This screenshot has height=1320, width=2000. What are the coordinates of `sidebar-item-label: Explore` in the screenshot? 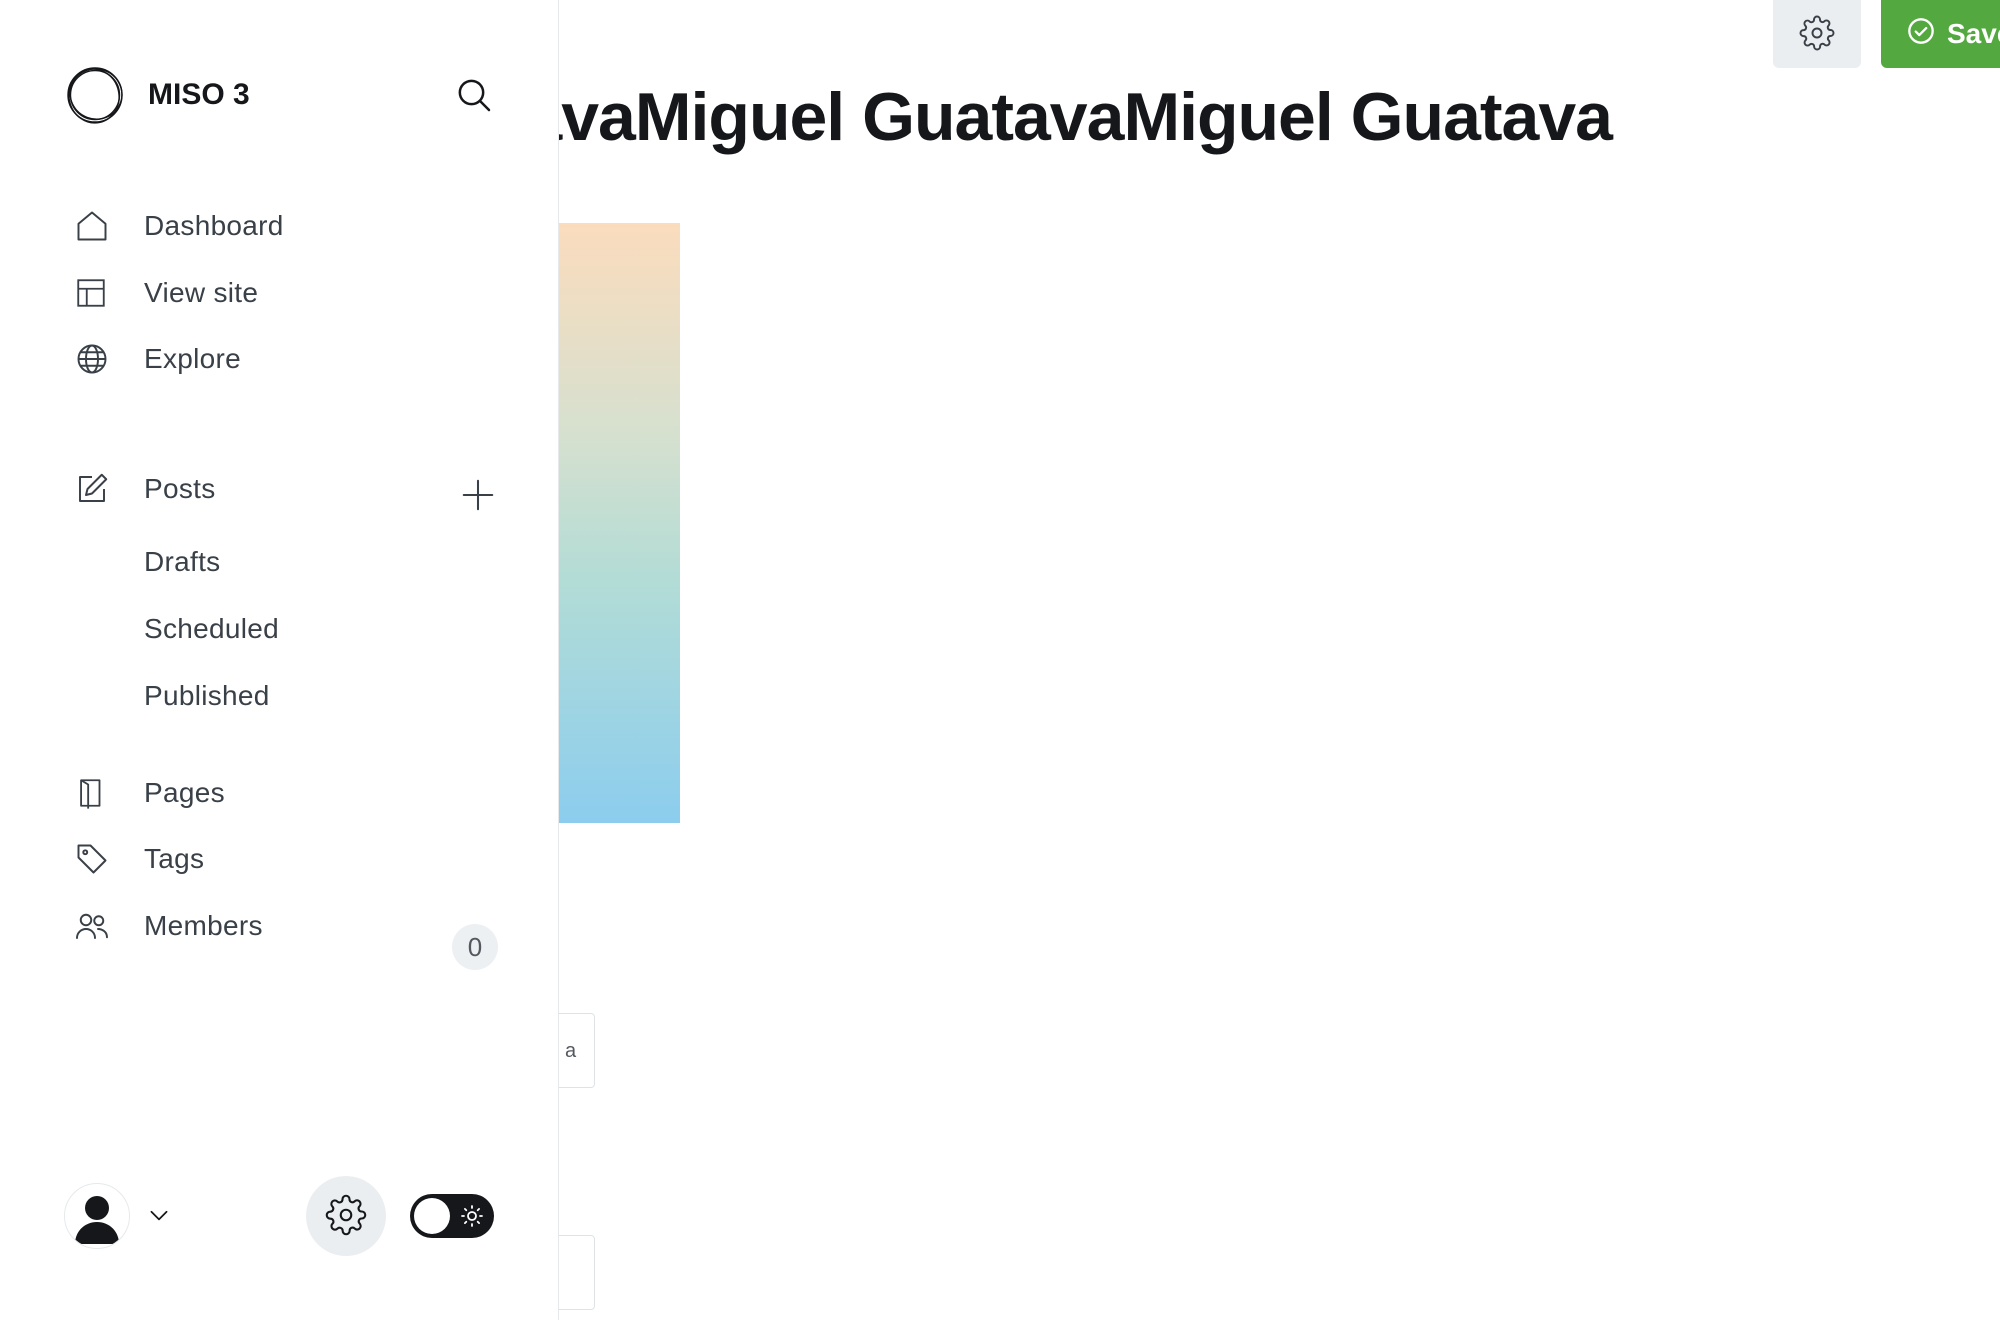 It's located at (193, 358).